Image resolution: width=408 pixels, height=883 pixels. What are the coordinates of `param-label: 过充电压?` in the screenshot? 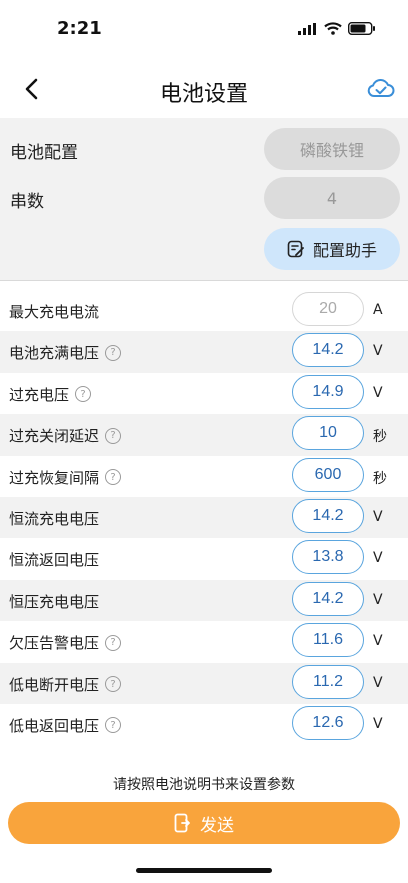 It's located at (50, 394).